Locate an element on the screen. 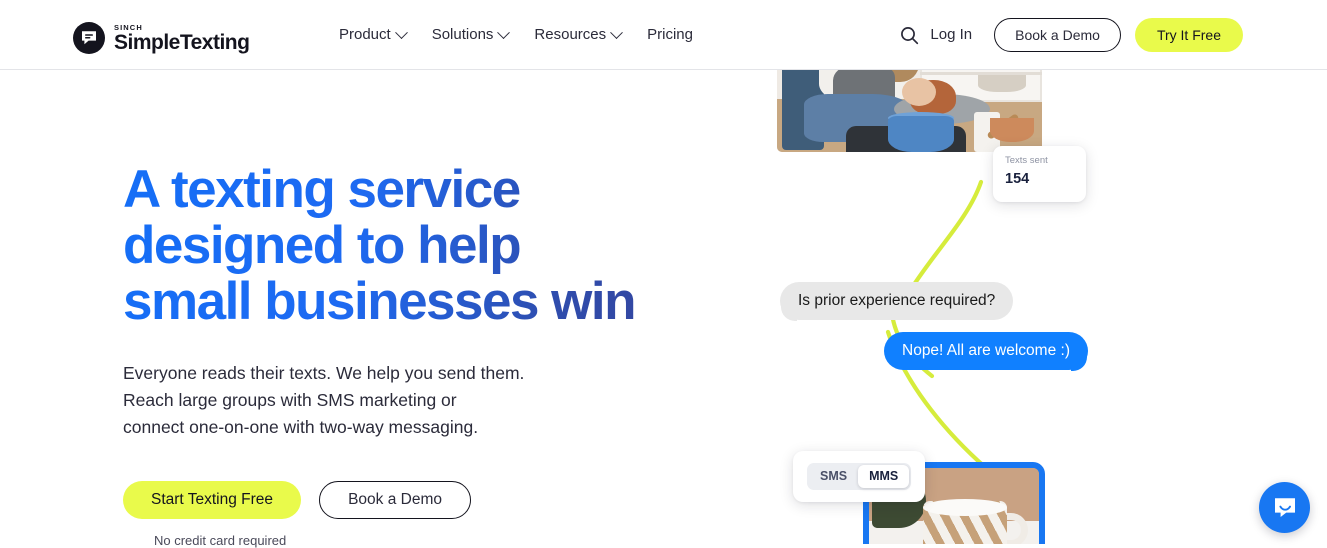  nav-item-resources: Resources is located at coordinates (577, 35).